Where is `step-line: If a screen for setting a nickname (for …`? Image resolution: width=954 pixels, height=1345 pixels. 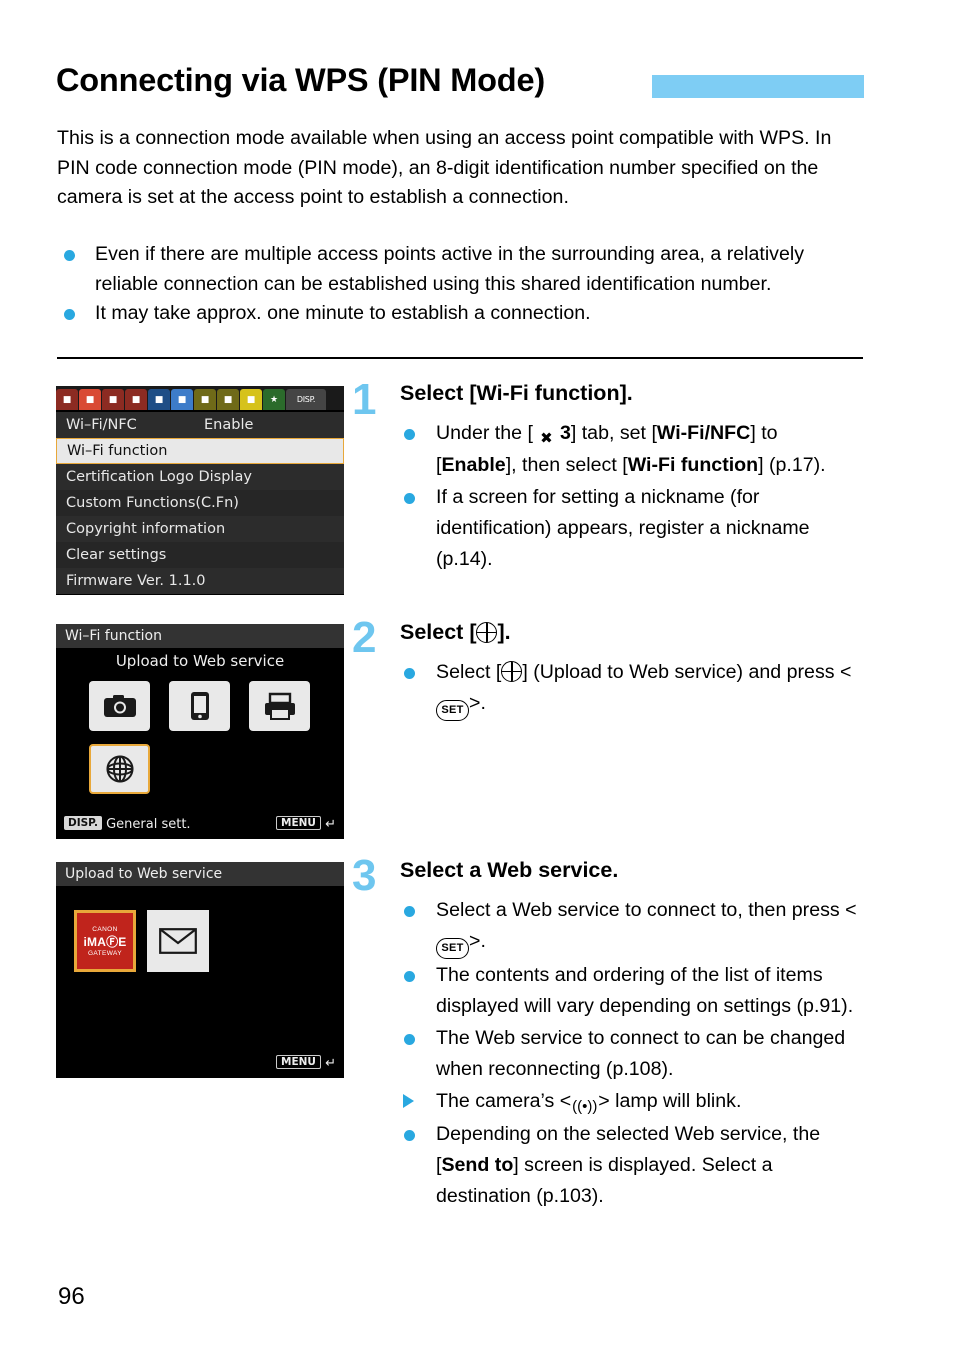
step-line: If a screen for setting a nickname (for … is located at coordinates (631, 528).